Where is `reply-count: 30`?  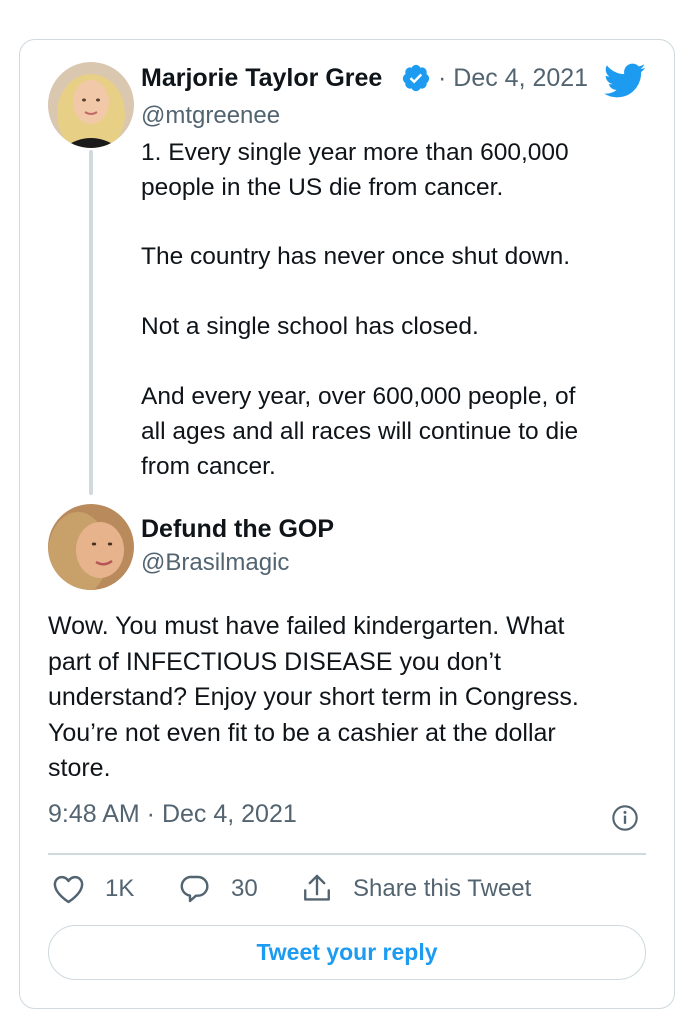 reply-count: 30 is located at coordinates (244, 888).